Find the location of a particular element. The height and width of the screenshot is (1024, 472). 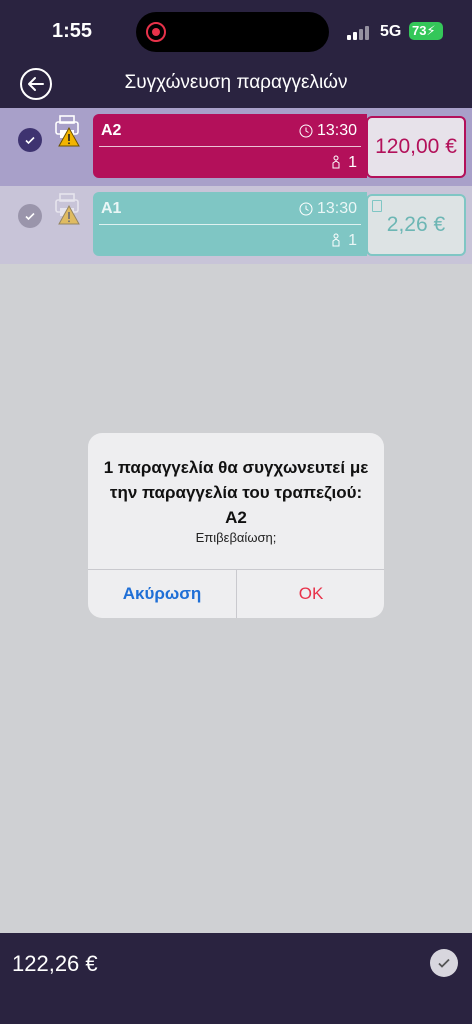

order-name: A2 is located at coordinates (111, 130).